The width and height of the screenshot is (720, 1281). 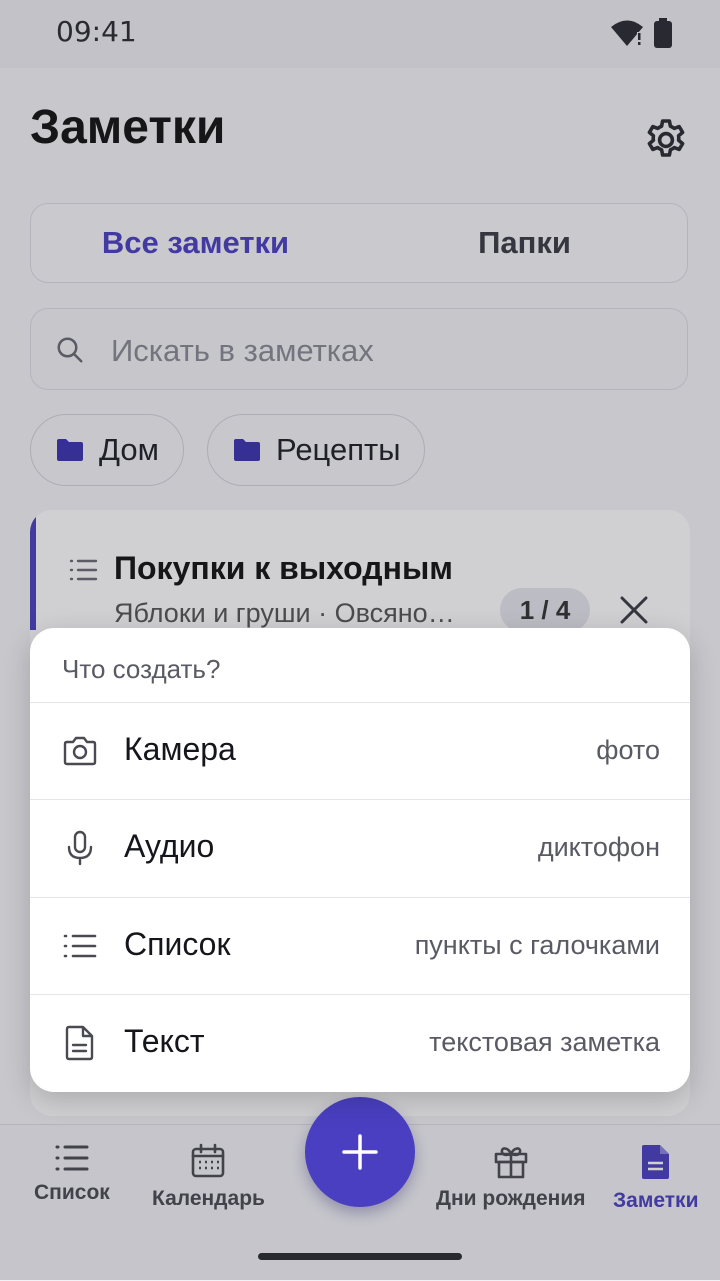 I want to click on add-note-button, so click(x=360, y=1152).